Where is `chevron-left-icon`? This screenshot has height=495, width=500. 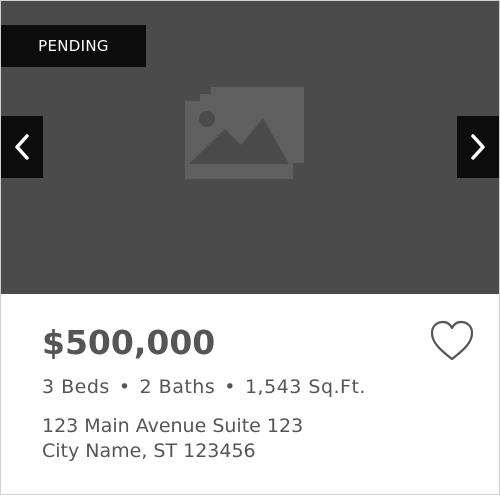
chevron-left-icon is located at coordinates (22, 147).